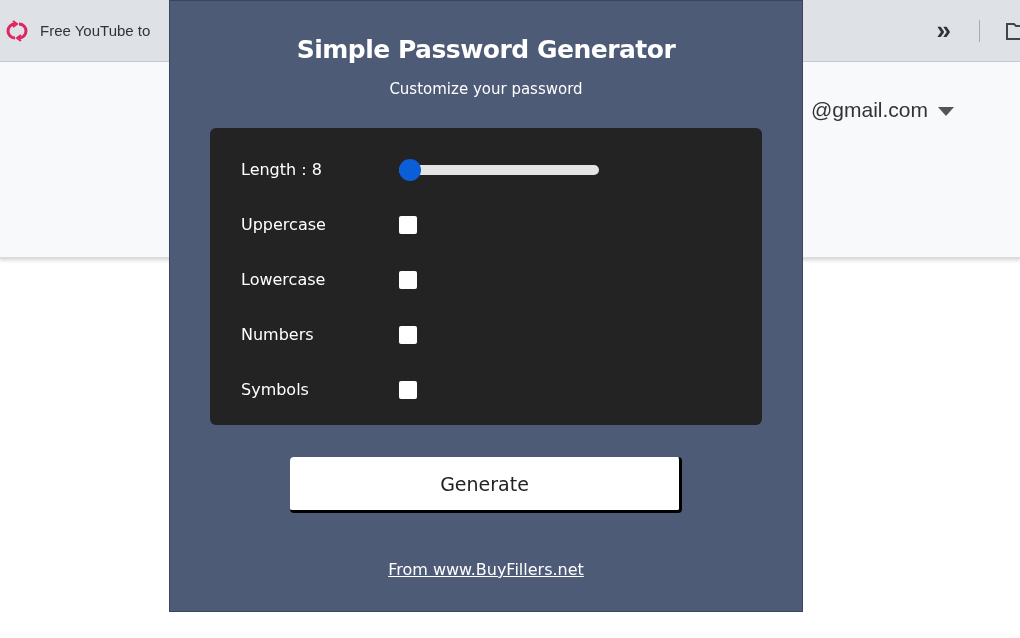 This screenshot has width=1020, height=638. Describe the element at coordinates (486, 89) in the screenshot. I see `popup-subtitle: Customize your password` at that location.